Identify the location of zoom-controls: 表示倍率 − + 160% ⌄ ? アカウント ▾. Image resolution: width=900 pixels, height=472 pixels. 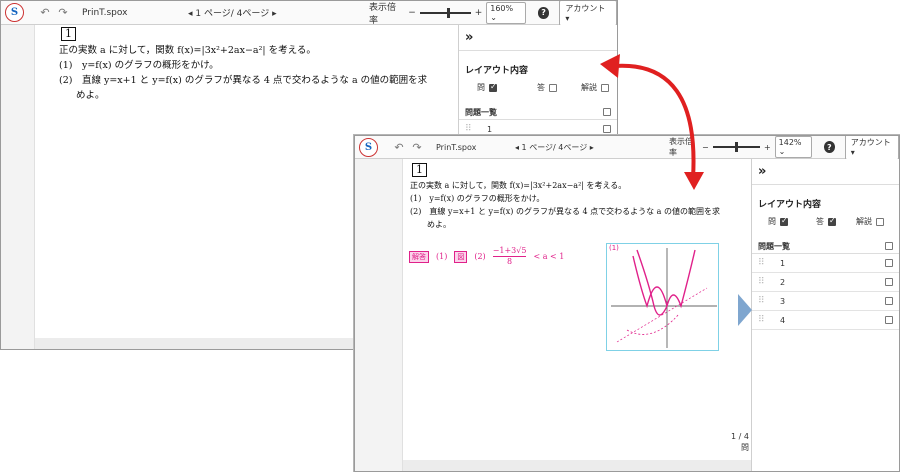
(493, 13).